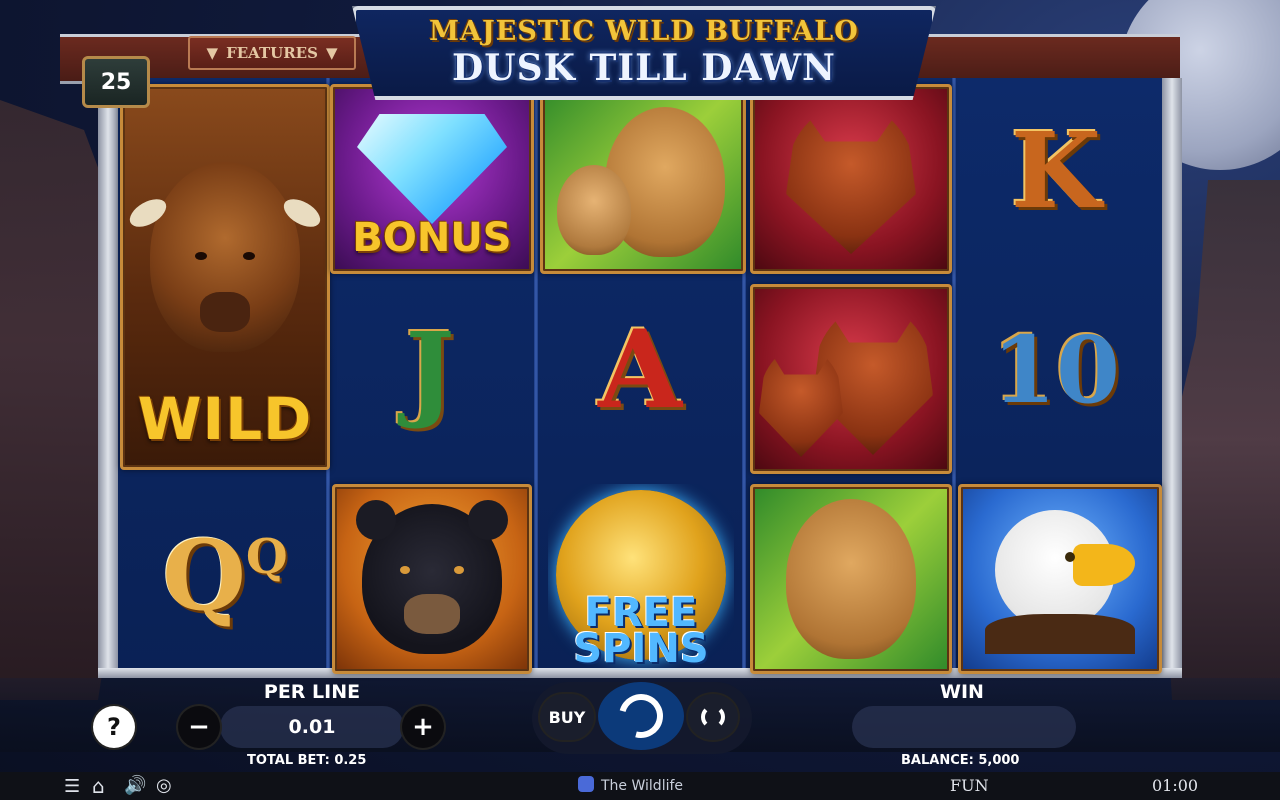 Image resolution: width=1280 pixels, height=800 pixels. Describe the element at coordinates (266, 556) in the screenshot. I see `queen-small-letter: Q` at that location.